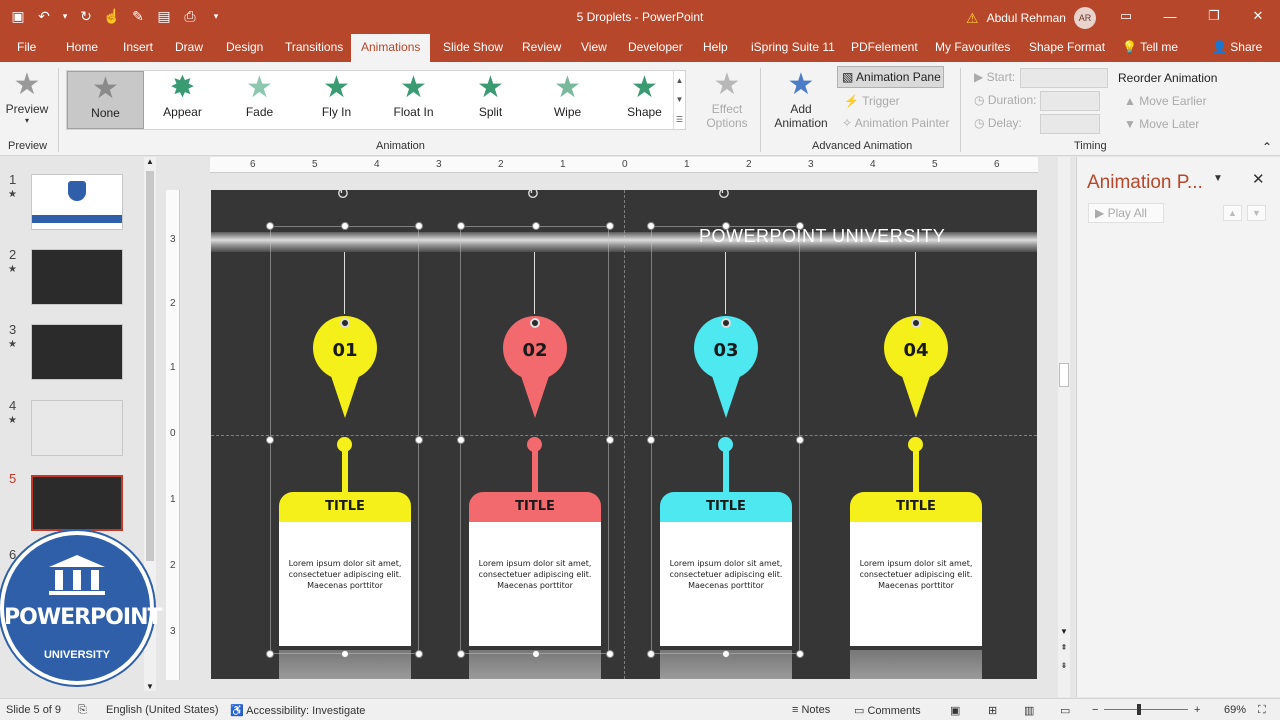 This screenshot has width=1280, height=720. Describe the element at coordinates (679, 119) in the screenshot. I see `more-icon: ☰` at that location.